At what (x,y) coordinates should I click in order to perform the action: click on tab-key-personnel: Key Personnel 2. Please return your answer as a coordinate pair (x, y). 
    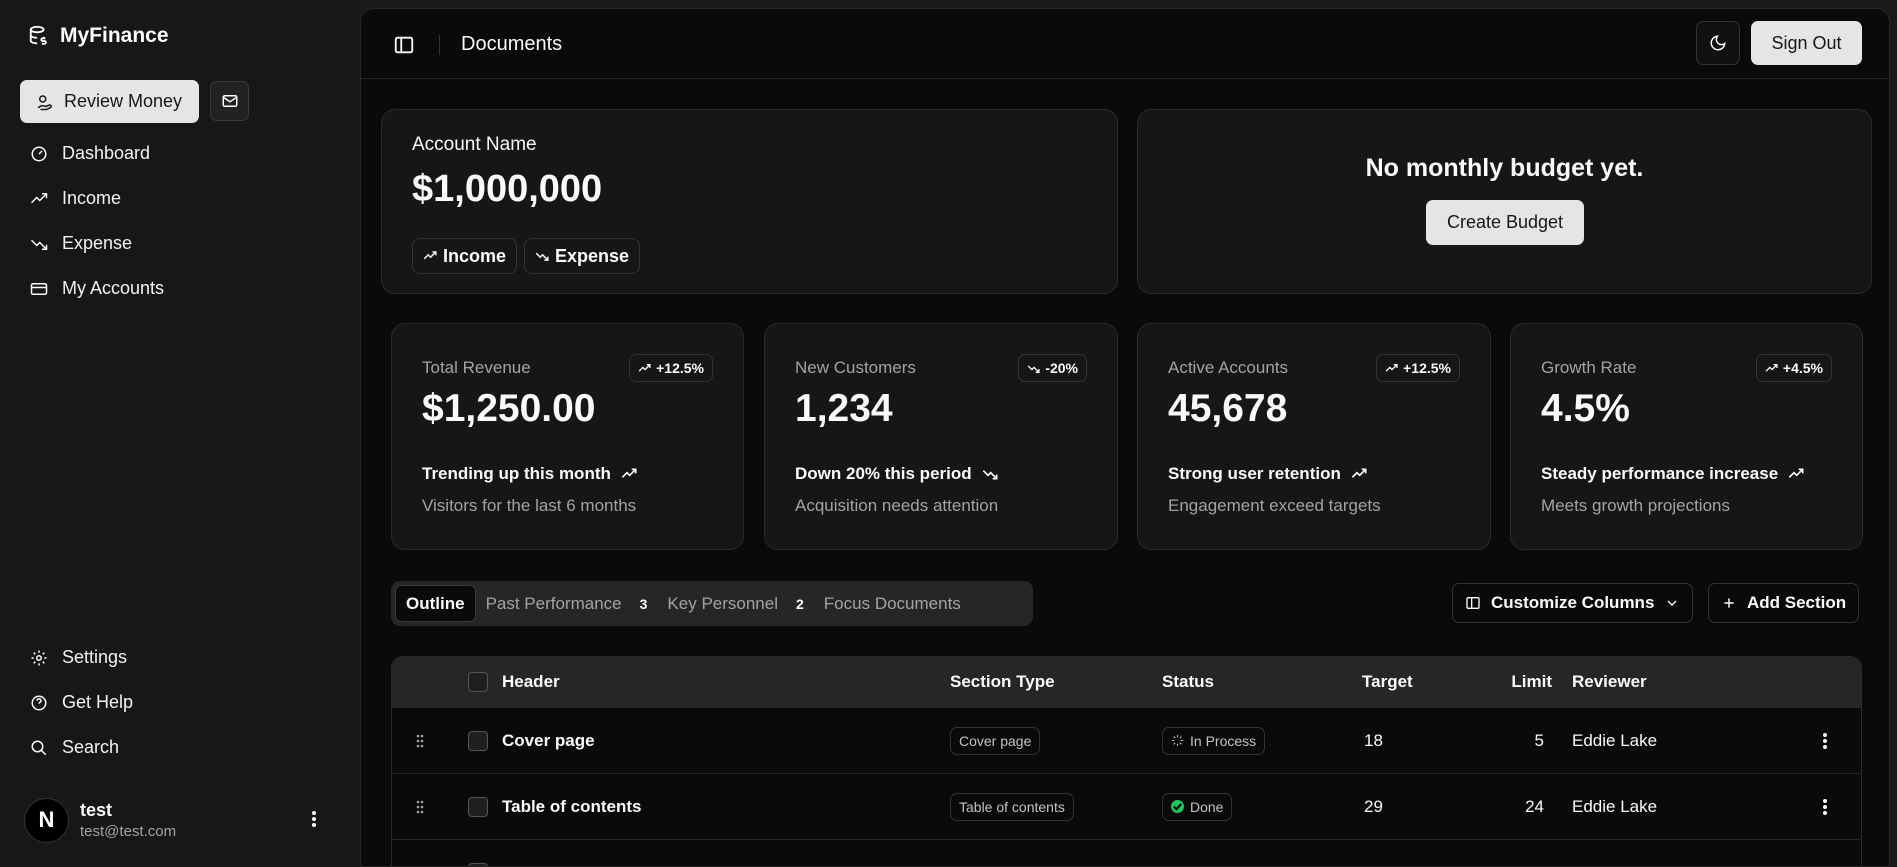
    Looking at the image, I should click on (735, 603).